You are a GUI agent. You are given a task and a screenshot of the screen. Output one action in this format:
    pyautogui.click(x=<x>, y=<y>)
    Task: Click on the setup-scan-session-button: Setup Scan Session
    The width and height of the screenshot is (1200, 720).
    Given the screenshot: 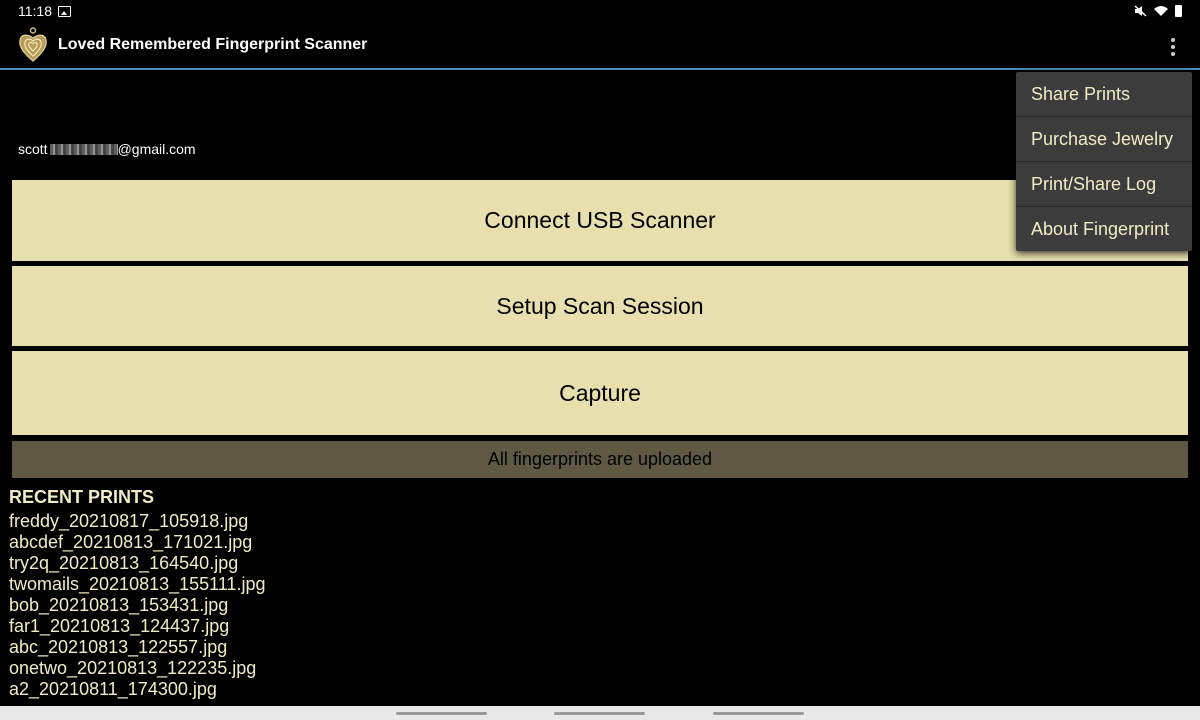 What is the action you would take?
    pyautogui.click(x=600, y=306)
    